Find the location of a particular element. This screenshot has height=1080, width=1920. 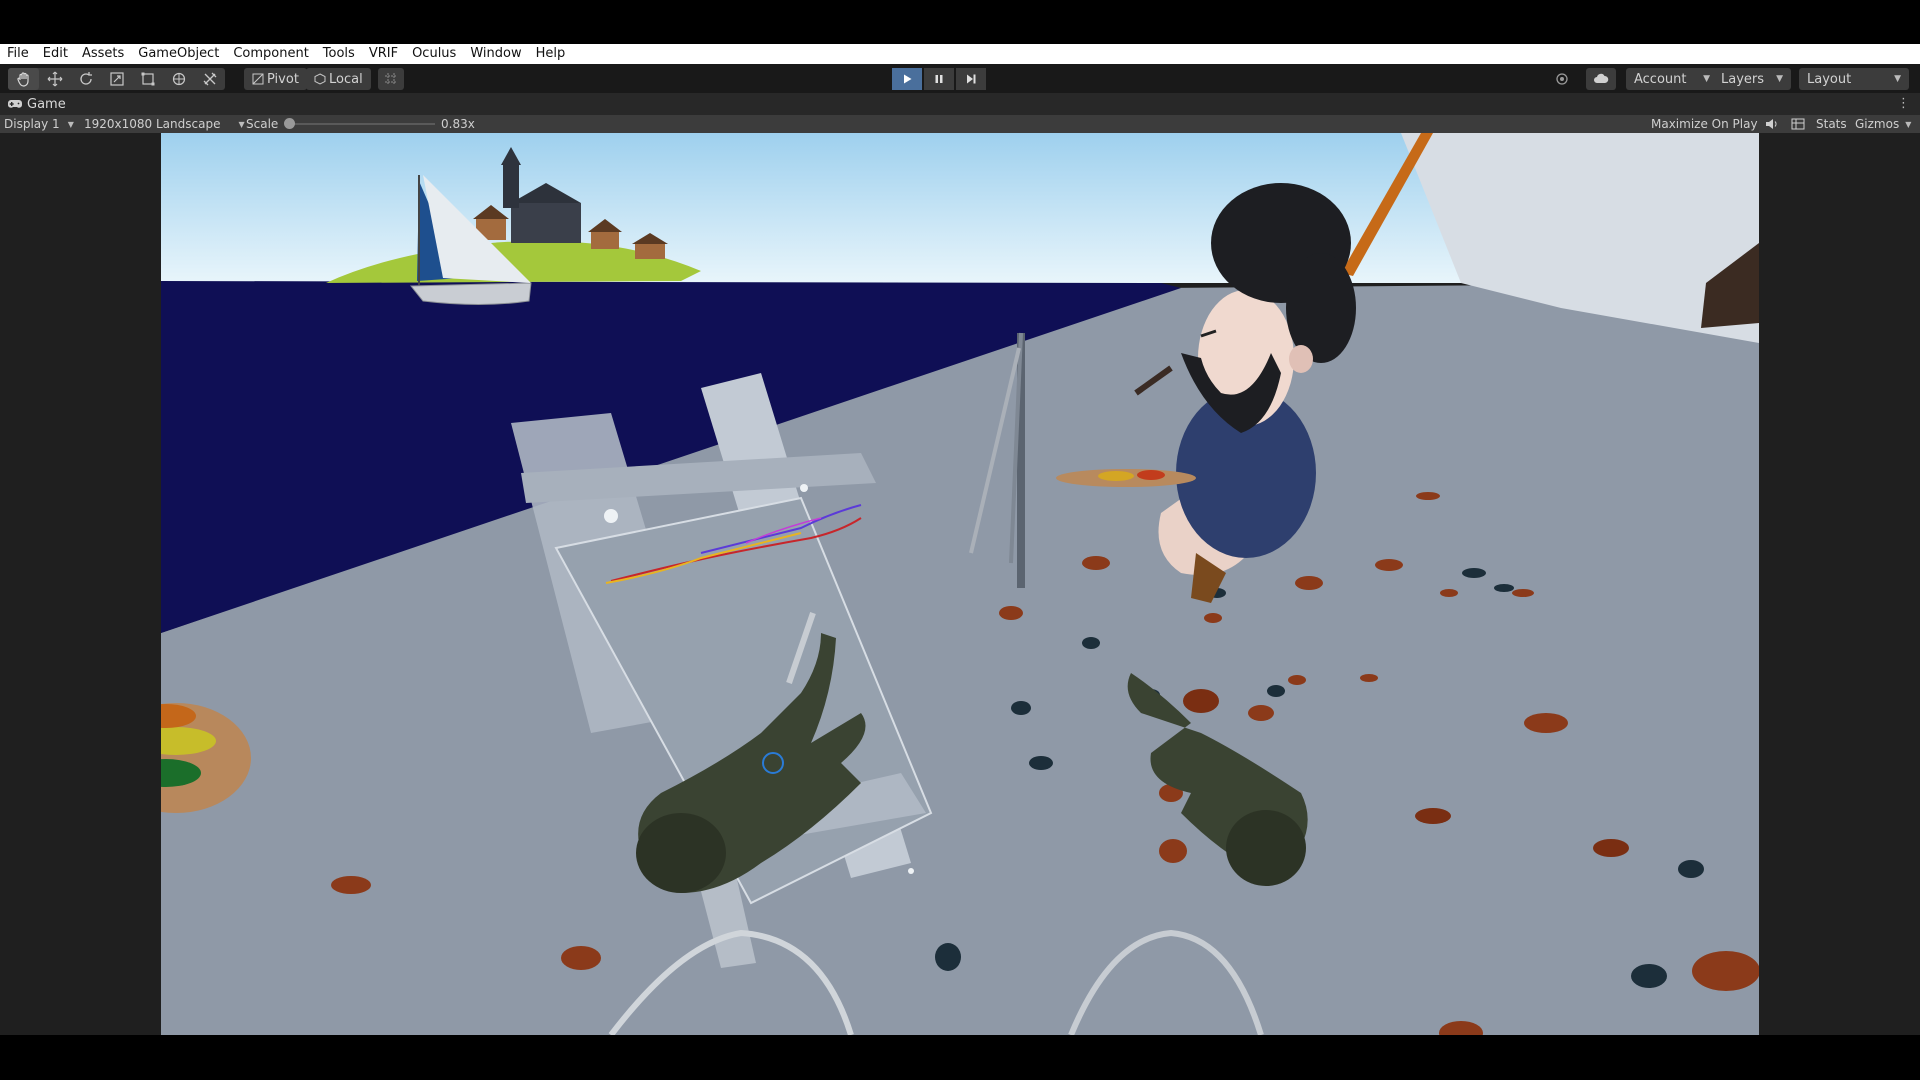

menu-tools: Tools is located at coordinates (339, 54).